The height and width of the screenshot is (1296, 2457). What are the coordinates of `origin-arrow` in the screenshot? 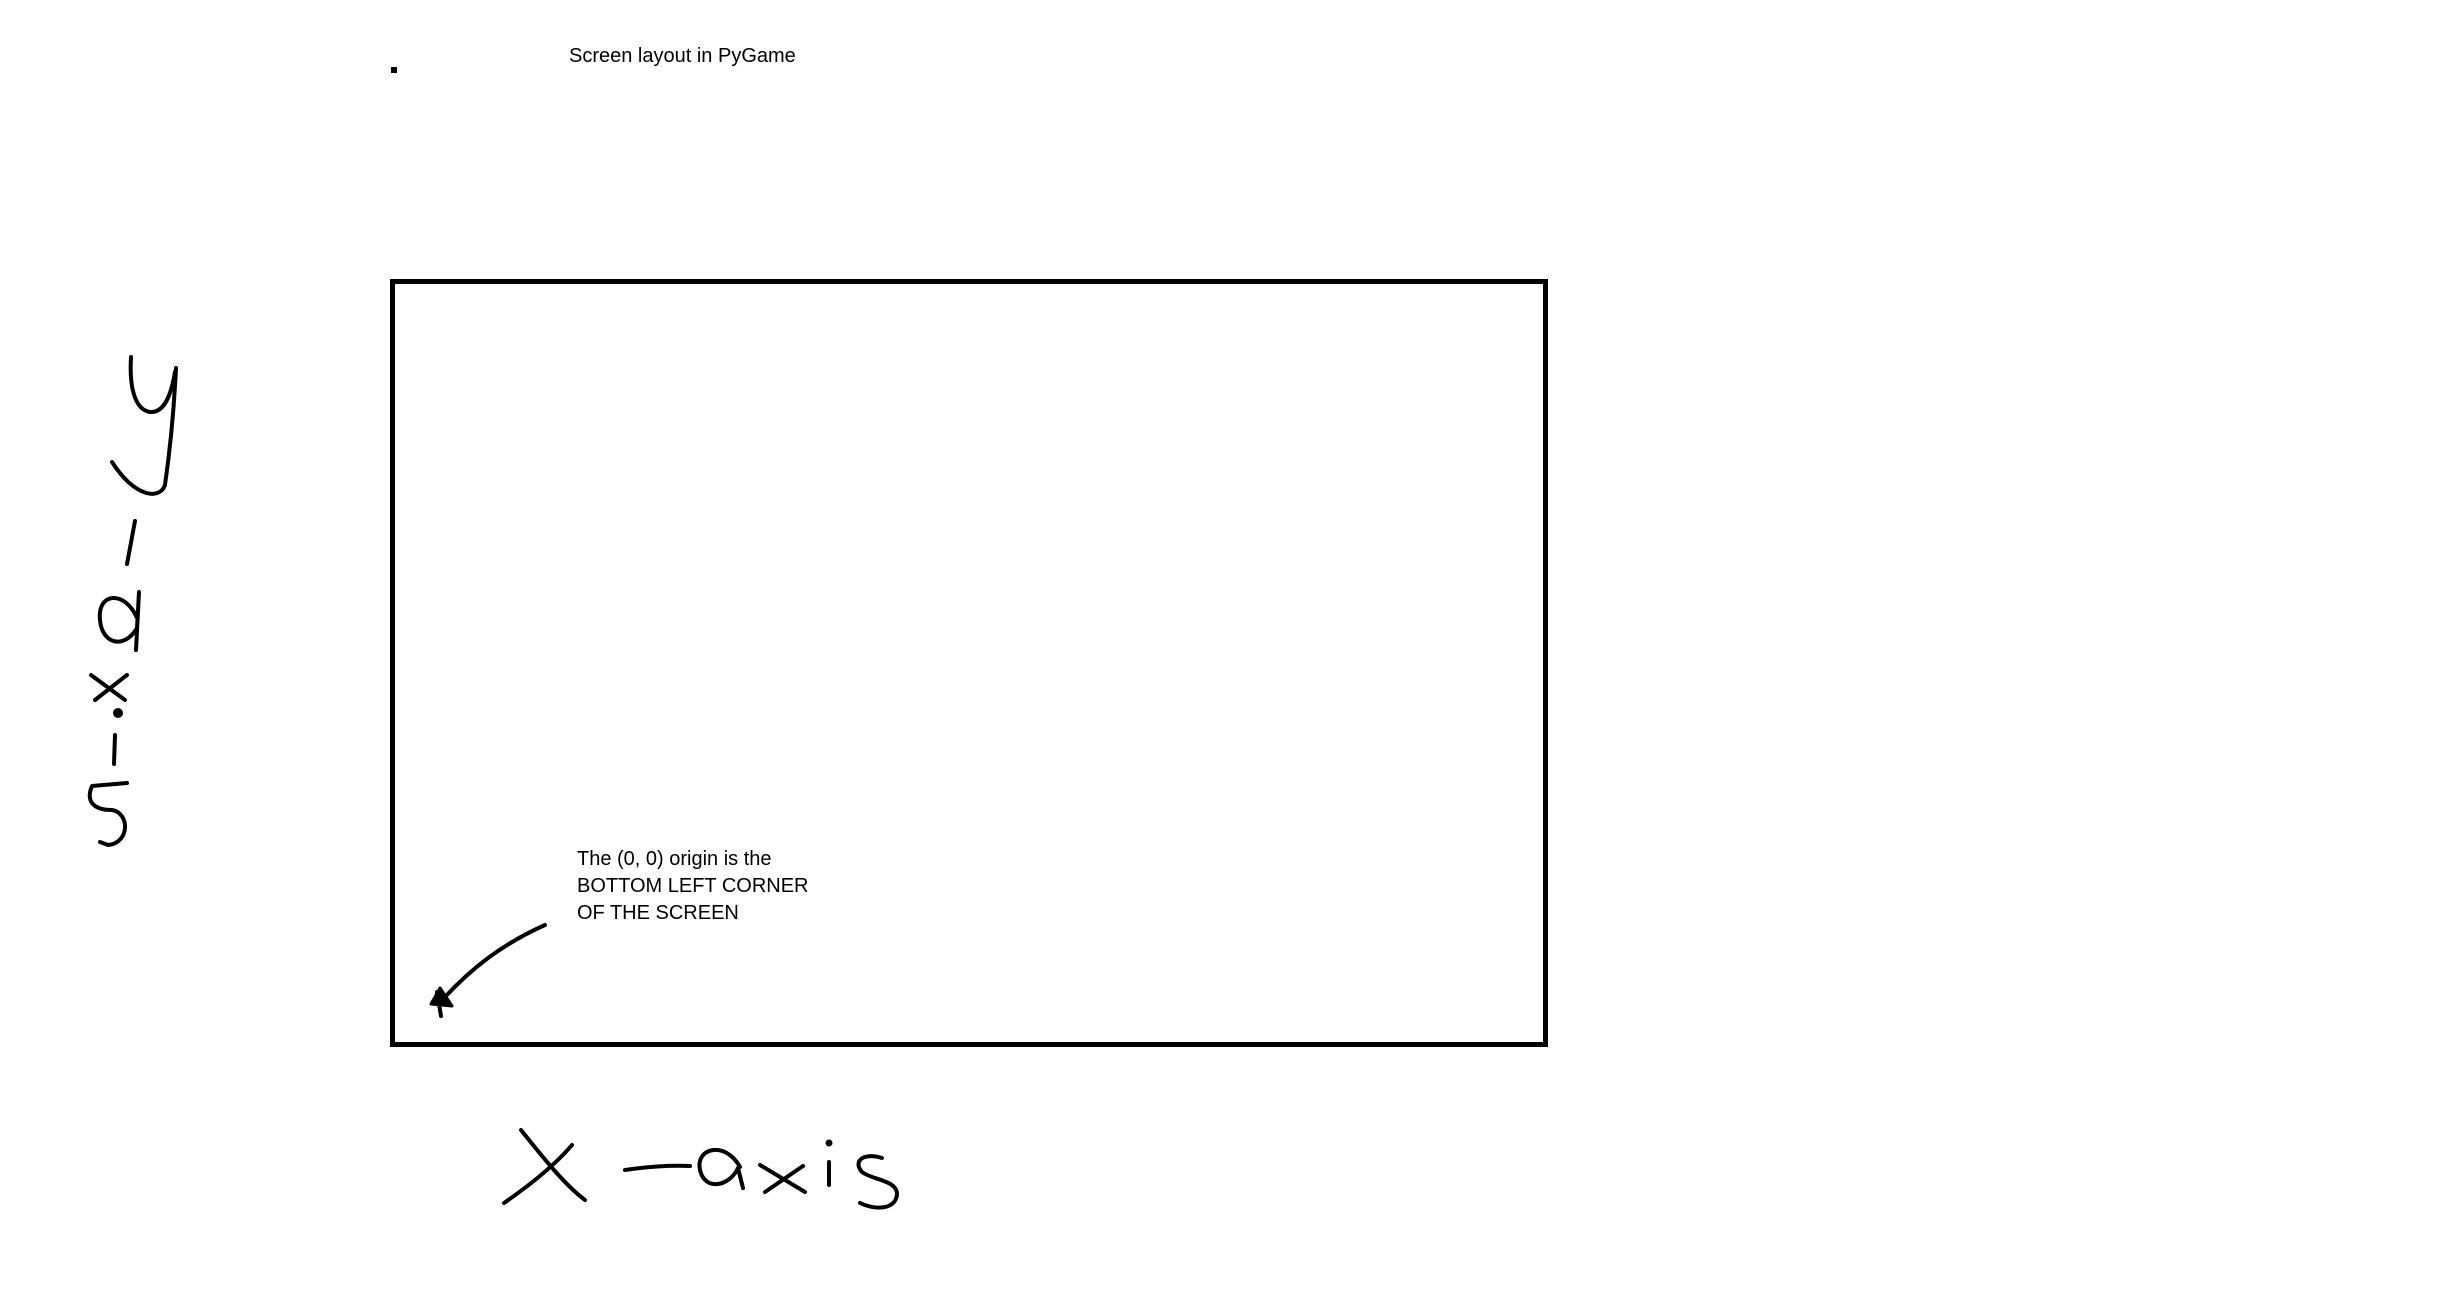 It's located at (488, 970).